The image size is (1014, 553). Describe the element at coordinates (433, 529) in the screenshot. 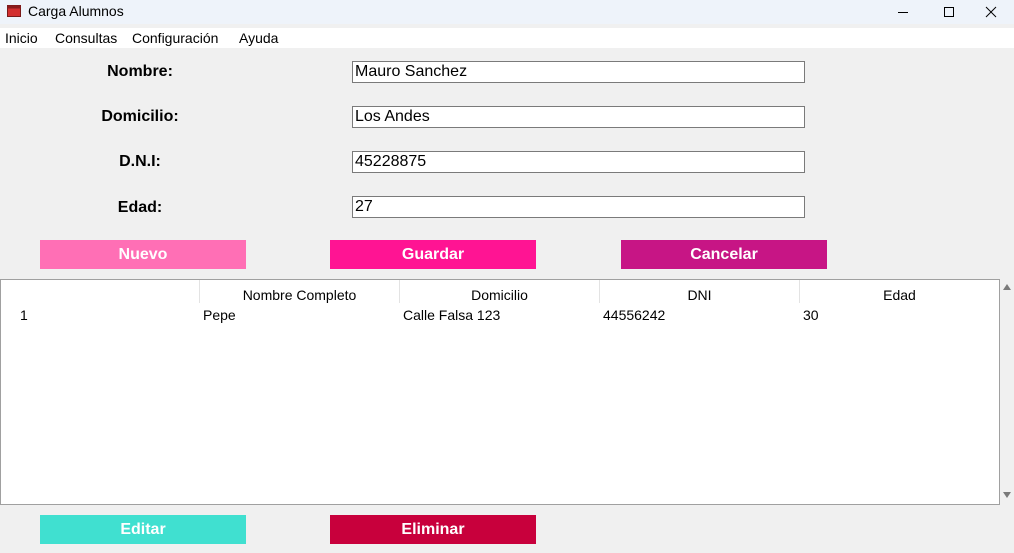

I see `eliminar-button: Eliminar` at that location.